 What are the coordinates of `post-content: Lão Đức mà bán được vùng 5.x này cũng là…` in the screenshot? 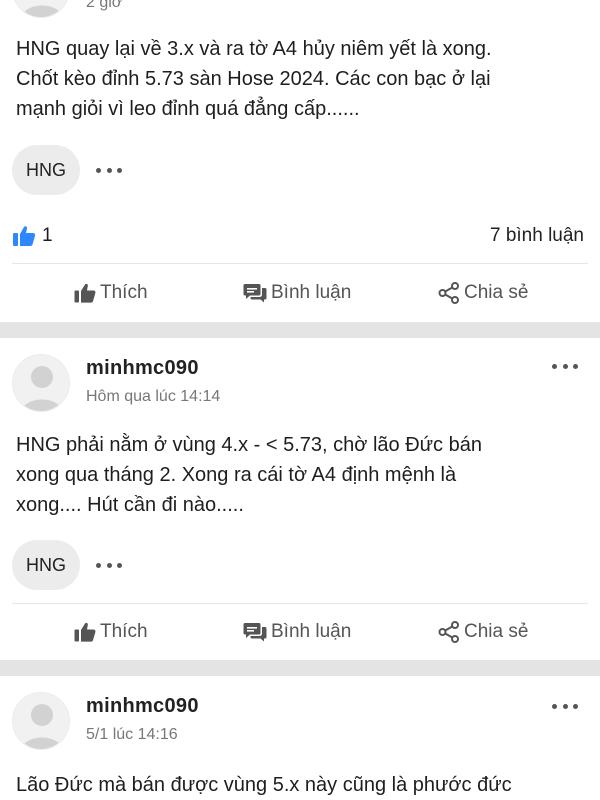 It's located at (264, 785).